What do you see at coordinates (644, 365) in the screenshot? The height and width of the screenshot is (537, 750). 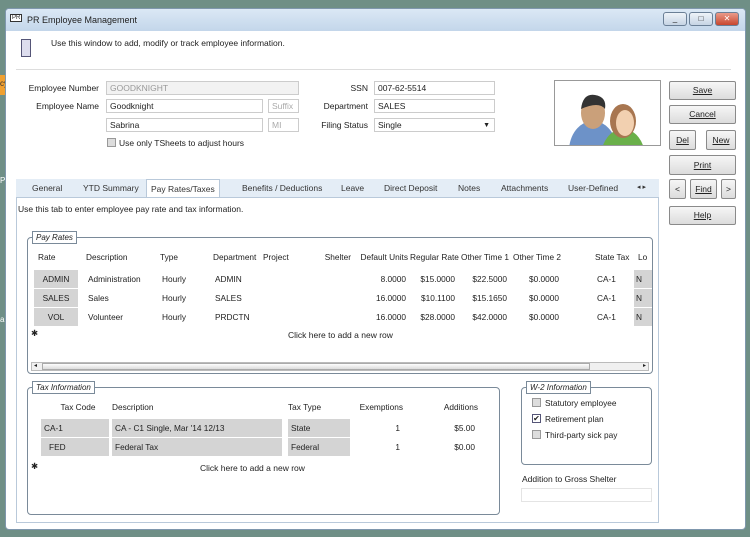 I see `scroll-right-icon: ▸` at bounding box center [644, 365].